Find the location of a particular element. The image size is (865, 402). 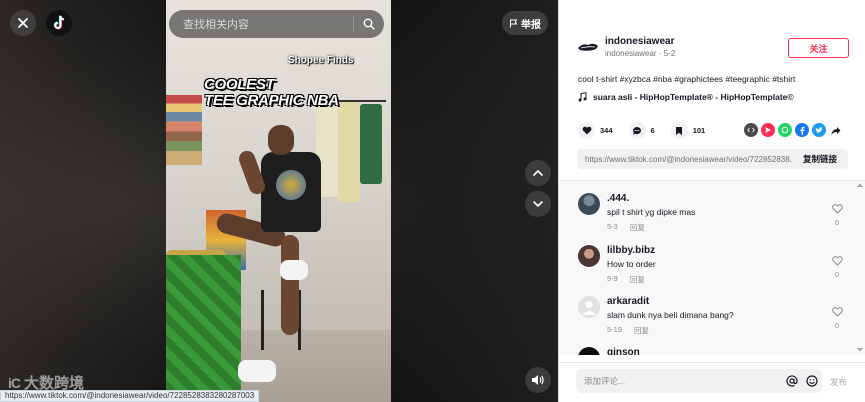

previous-video-button is located at coordinates (538, 173).